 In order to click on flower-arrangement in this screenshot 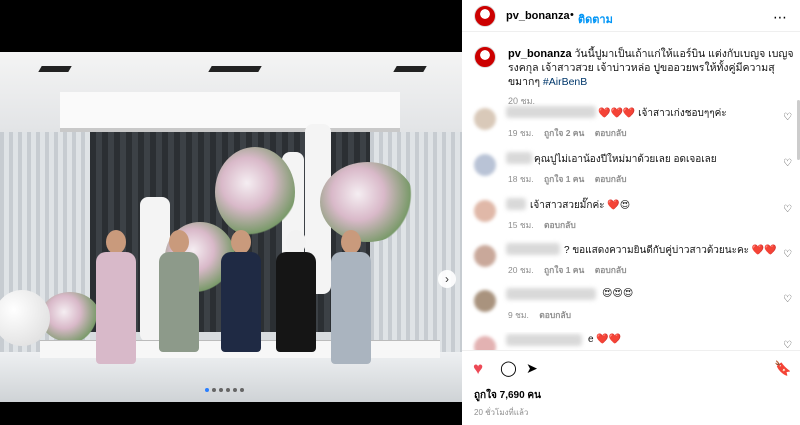, I will do `click(255, 192)`.